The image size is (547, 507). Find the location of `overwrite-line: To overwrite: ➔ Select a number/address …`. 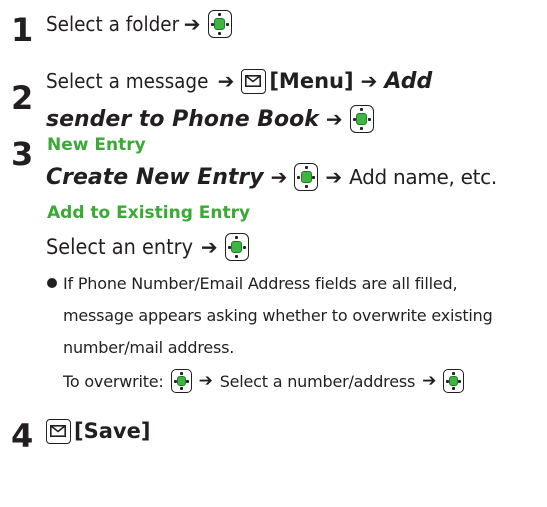

overwrite-line: To overwrite: ➔ Select a number/address … is located at coordinates (264, 381).